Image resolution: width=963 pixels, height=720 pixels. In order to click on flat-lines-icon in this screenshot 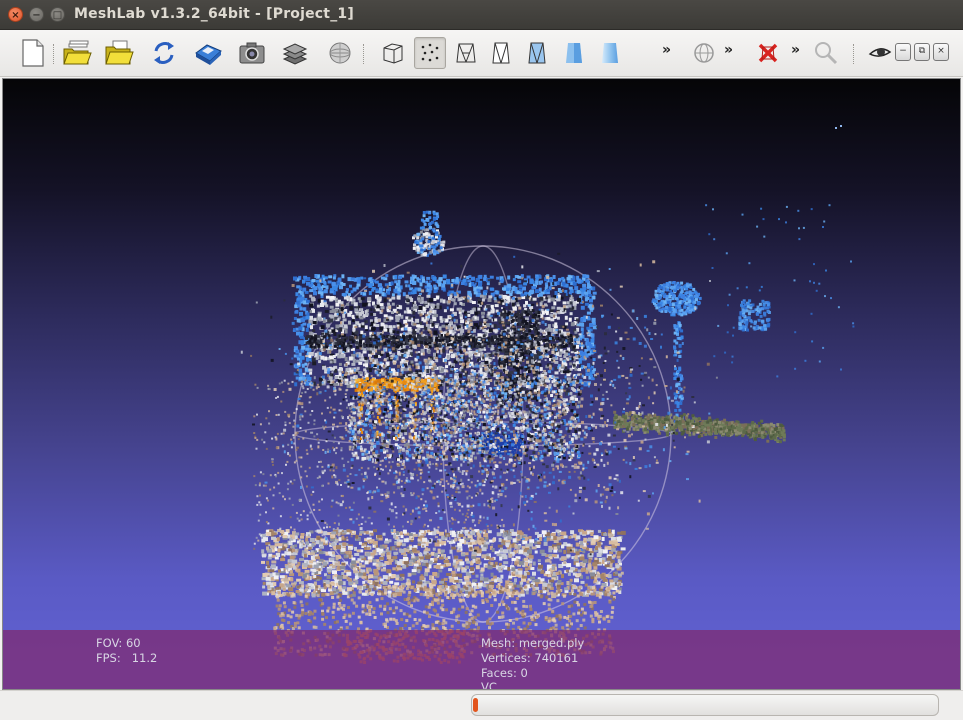, I will do `click(537, 53)`.